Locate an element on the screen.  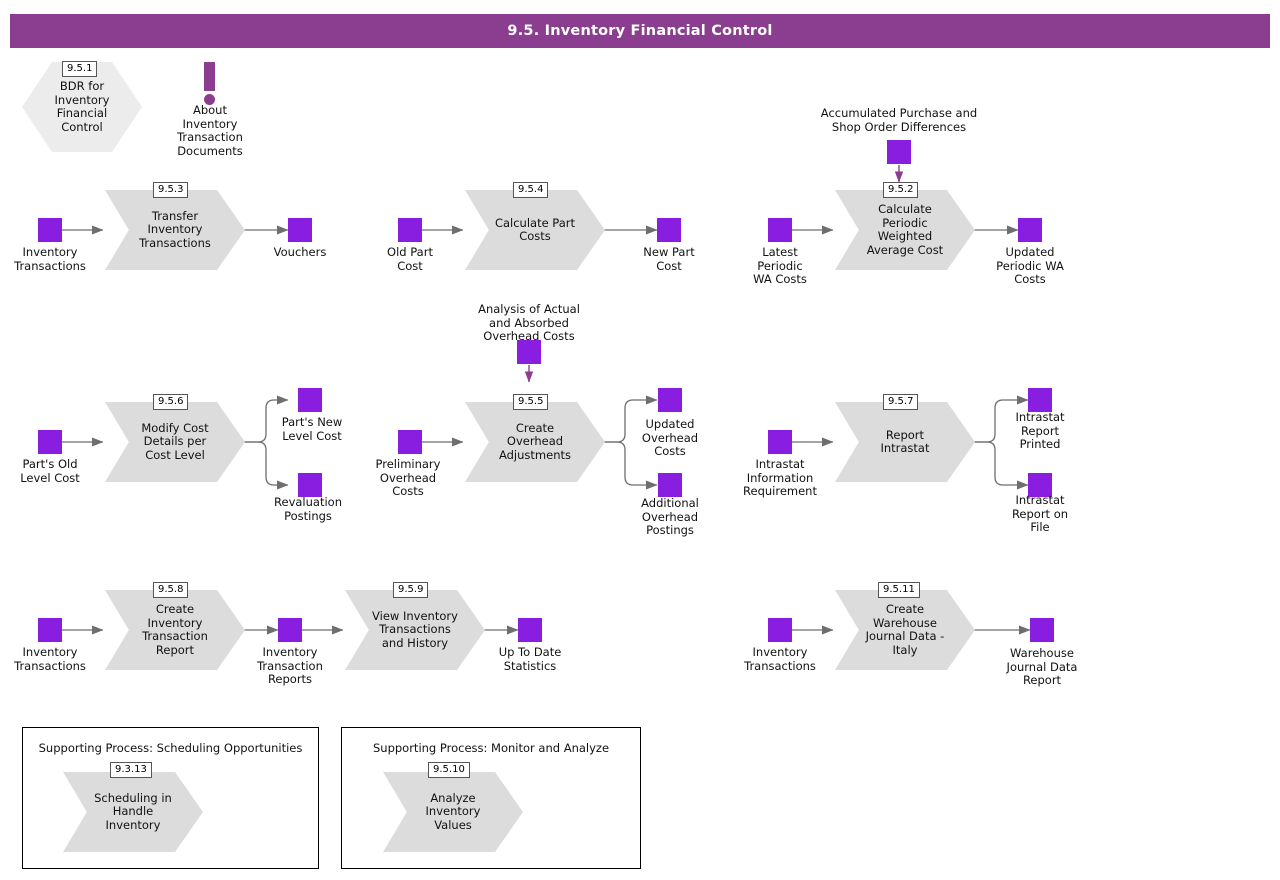
data-square-latest-periodic-wa-costs is located at coordinates (781, 231).